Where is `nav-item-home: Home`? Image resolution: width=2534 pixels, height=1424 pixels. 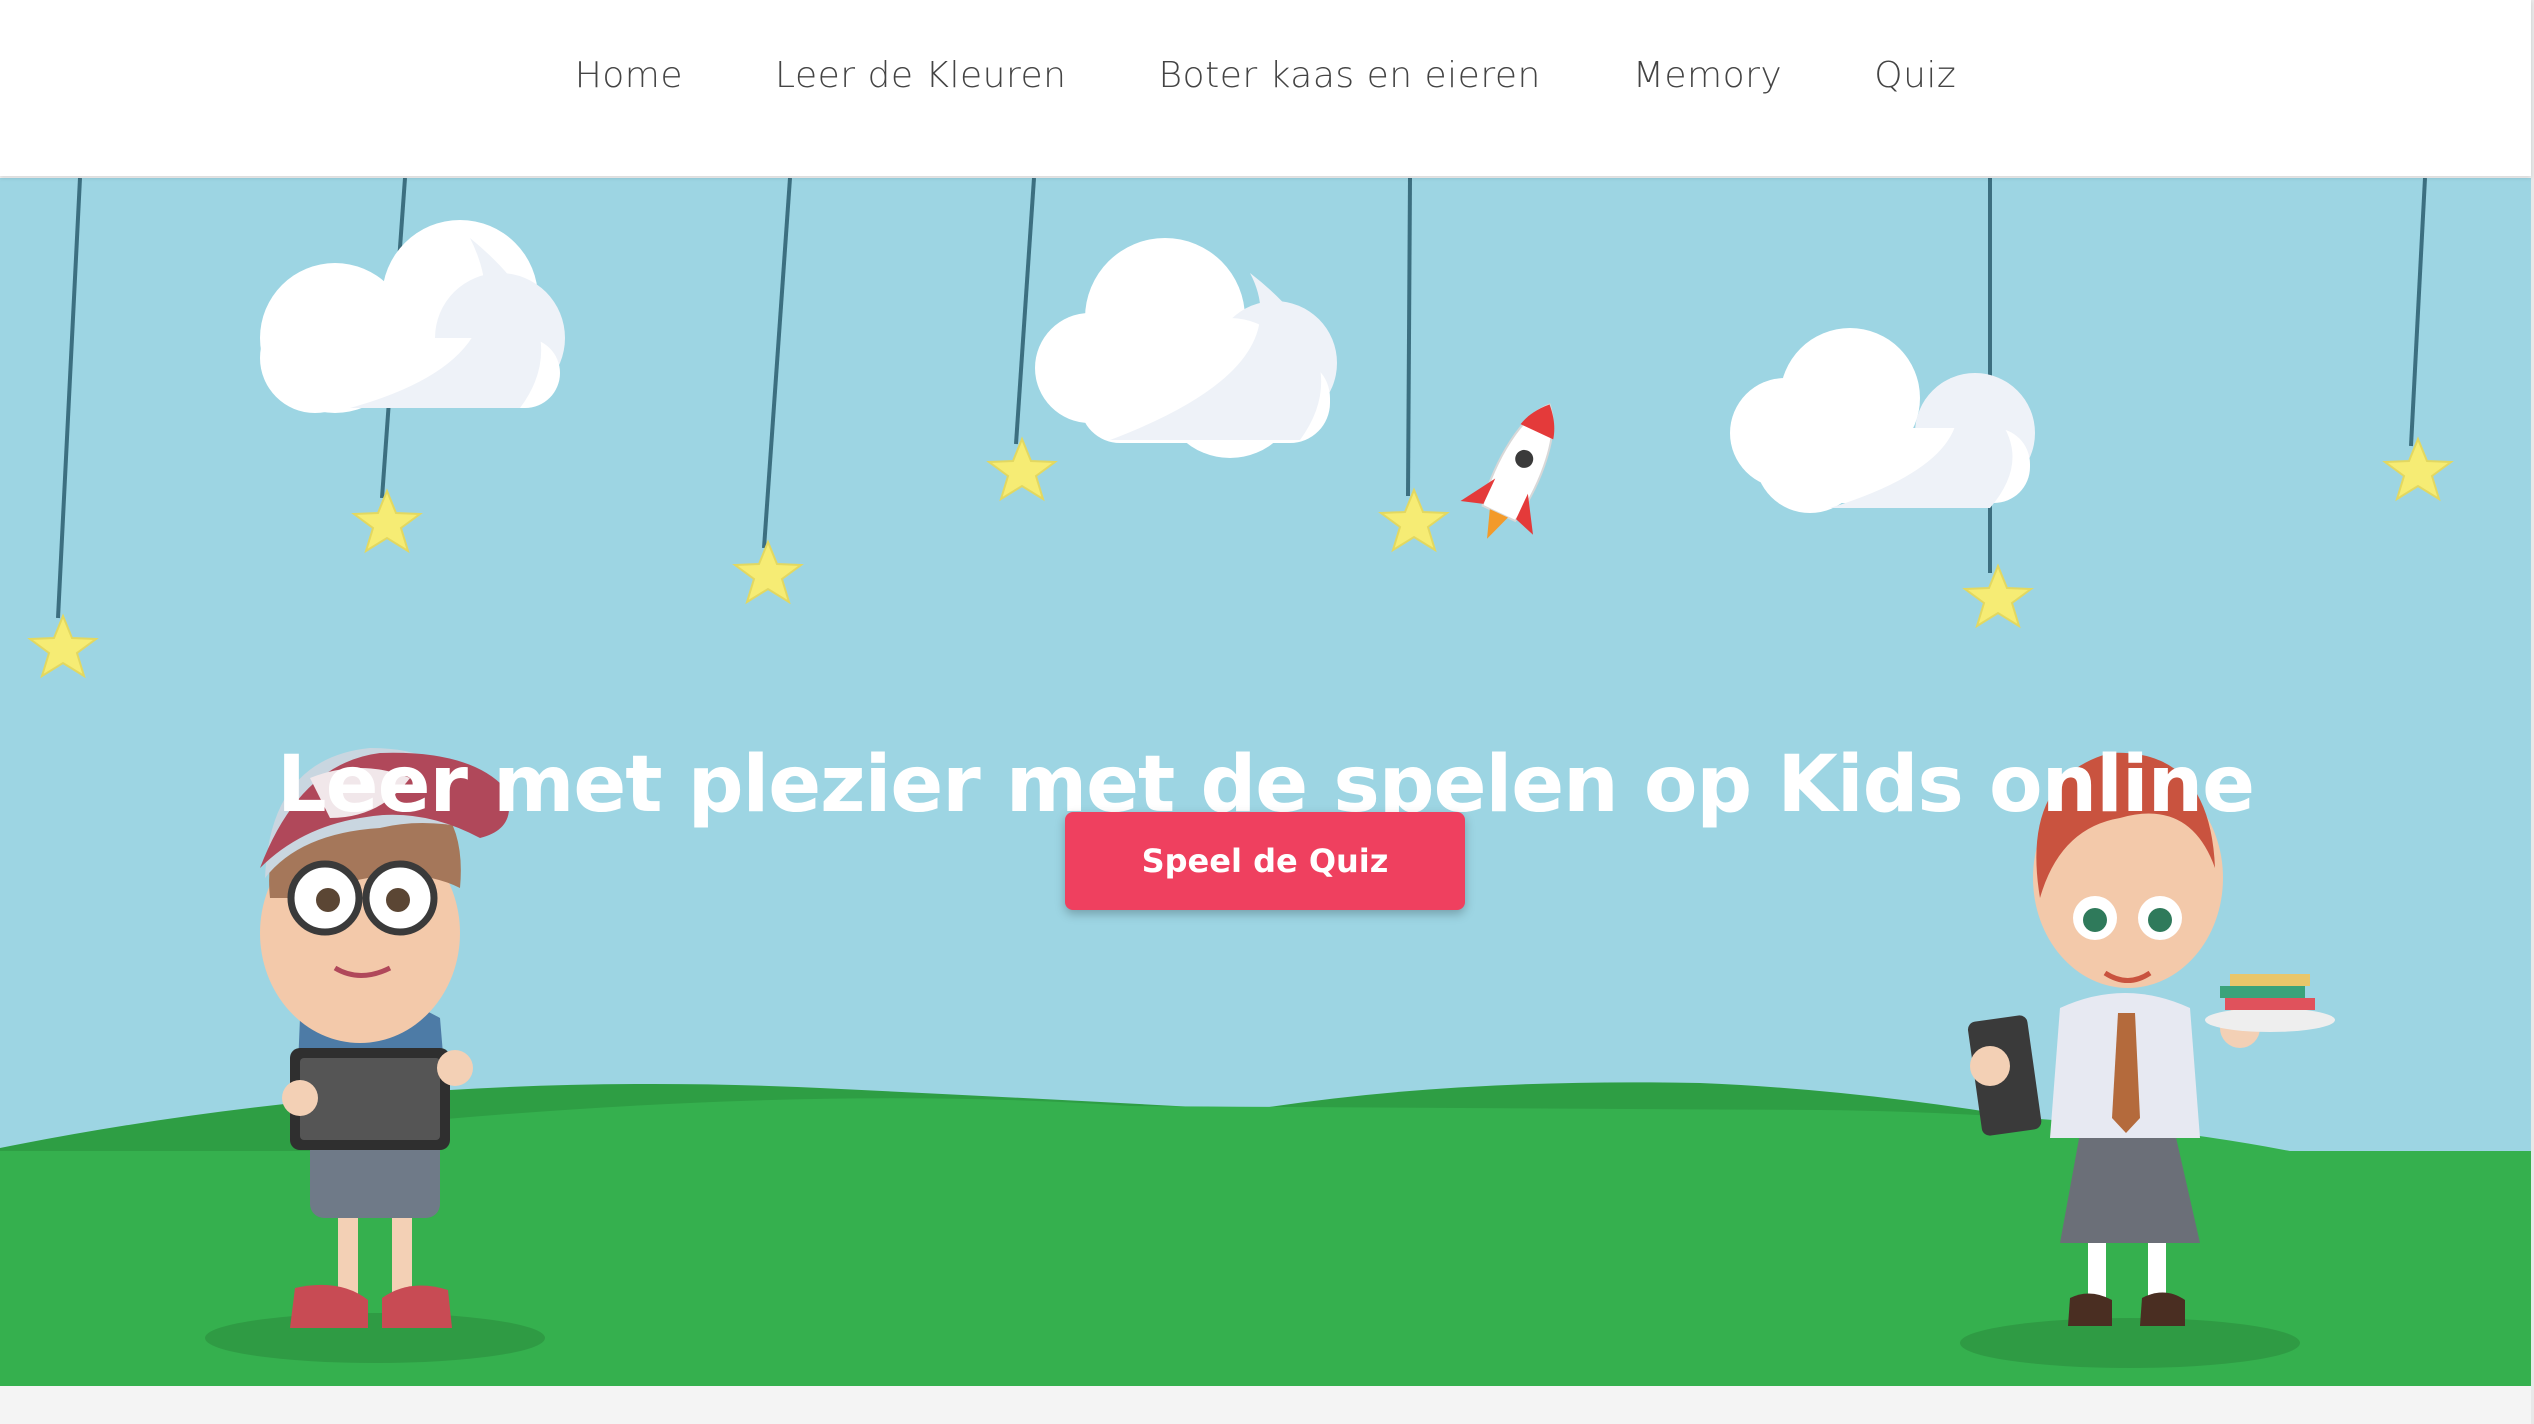
nav-item-home: Home is located at coordinates (629, 75).